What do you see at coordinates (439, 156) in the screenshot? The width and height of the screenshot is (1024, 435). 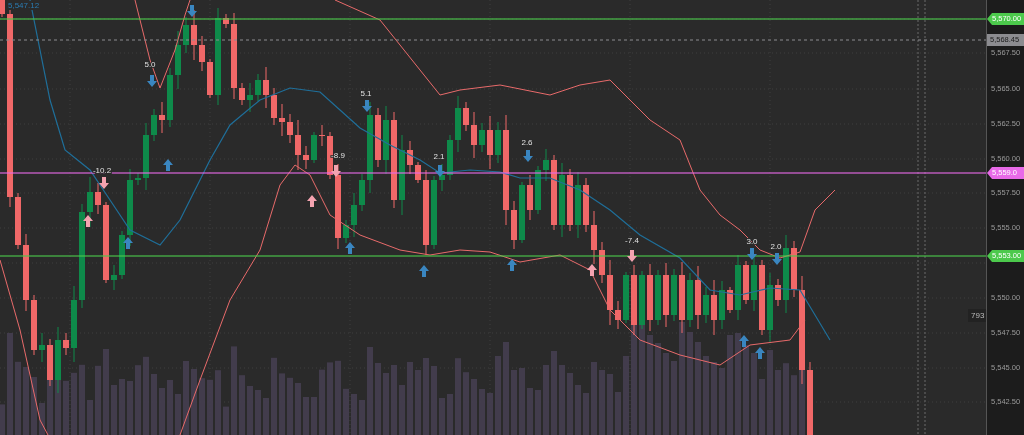 I see `signal-label: 2.1` at bounding box center [439, 156].